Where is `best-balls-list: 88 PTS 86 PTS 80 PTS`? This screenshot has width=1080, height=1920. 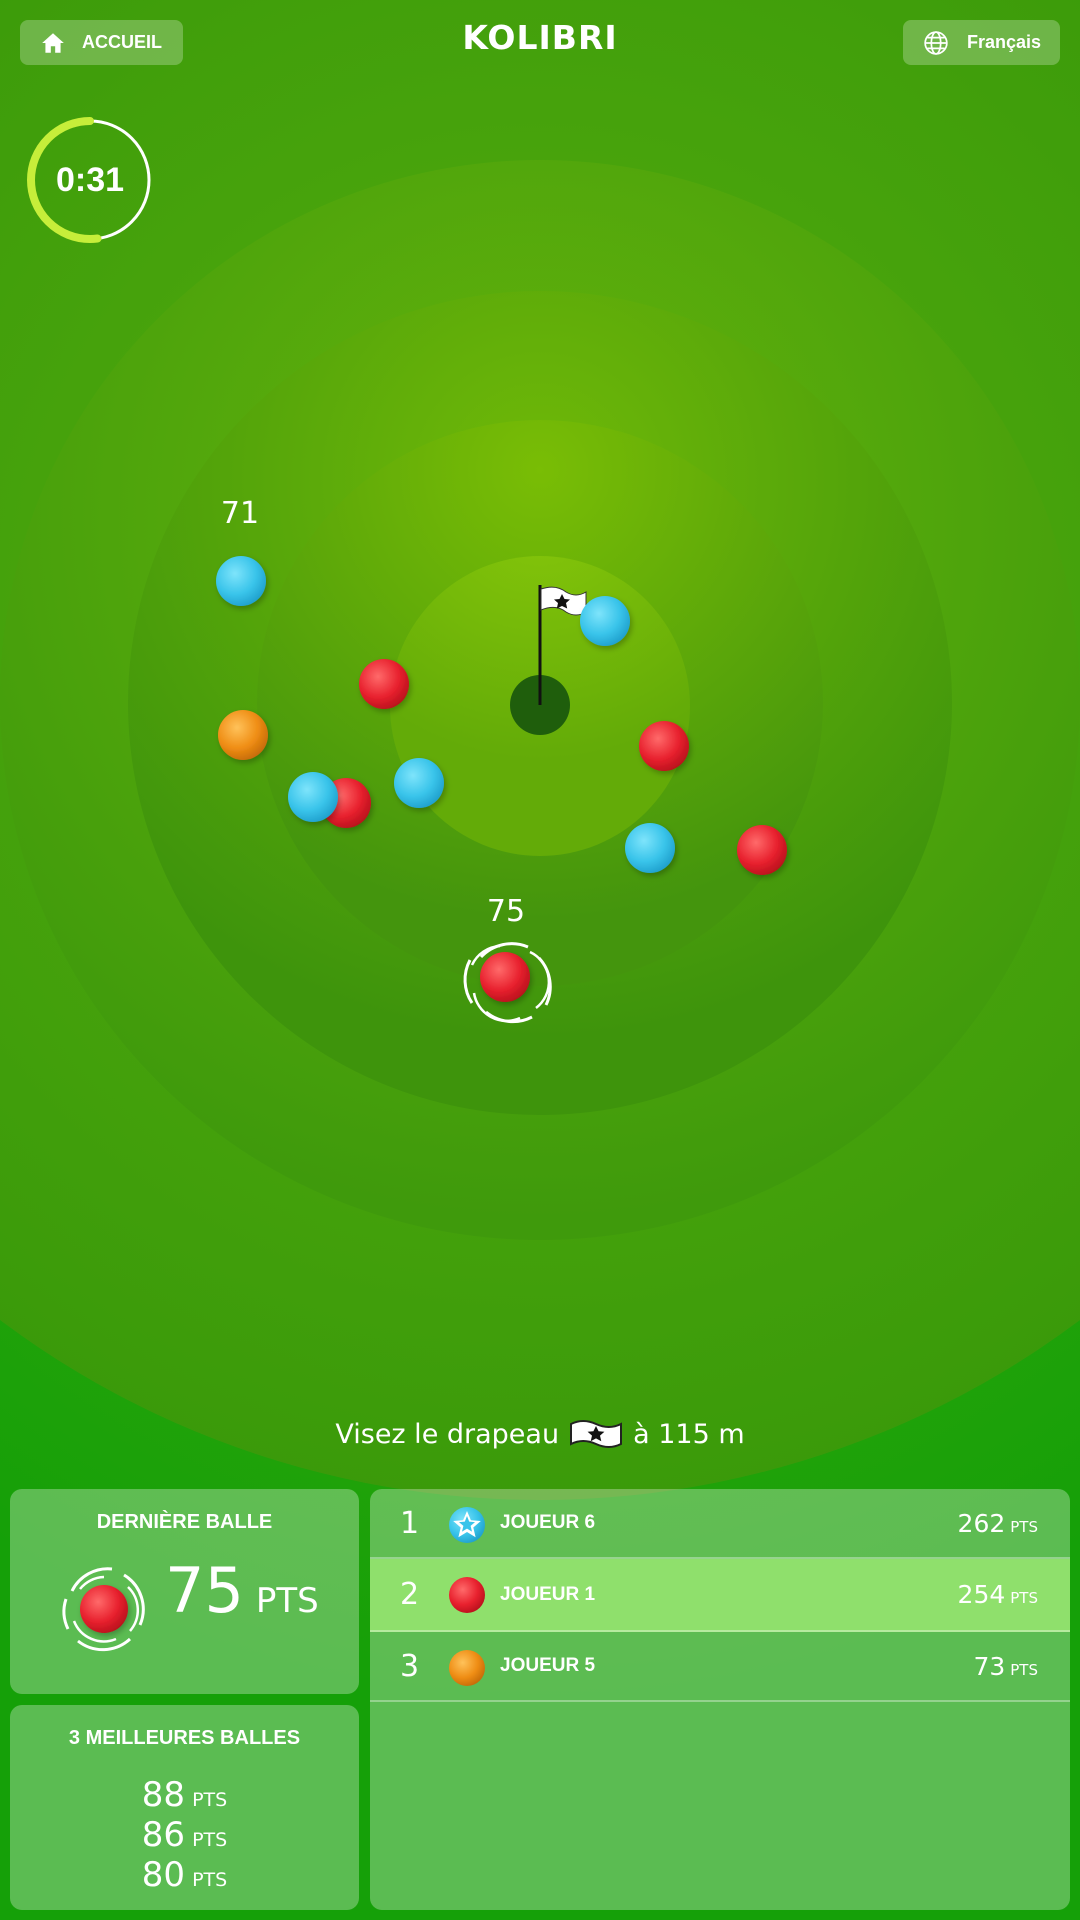
best-balls-list: 88 PTS 86 PTS 80 PTS is located at coordinates (184, 1835).